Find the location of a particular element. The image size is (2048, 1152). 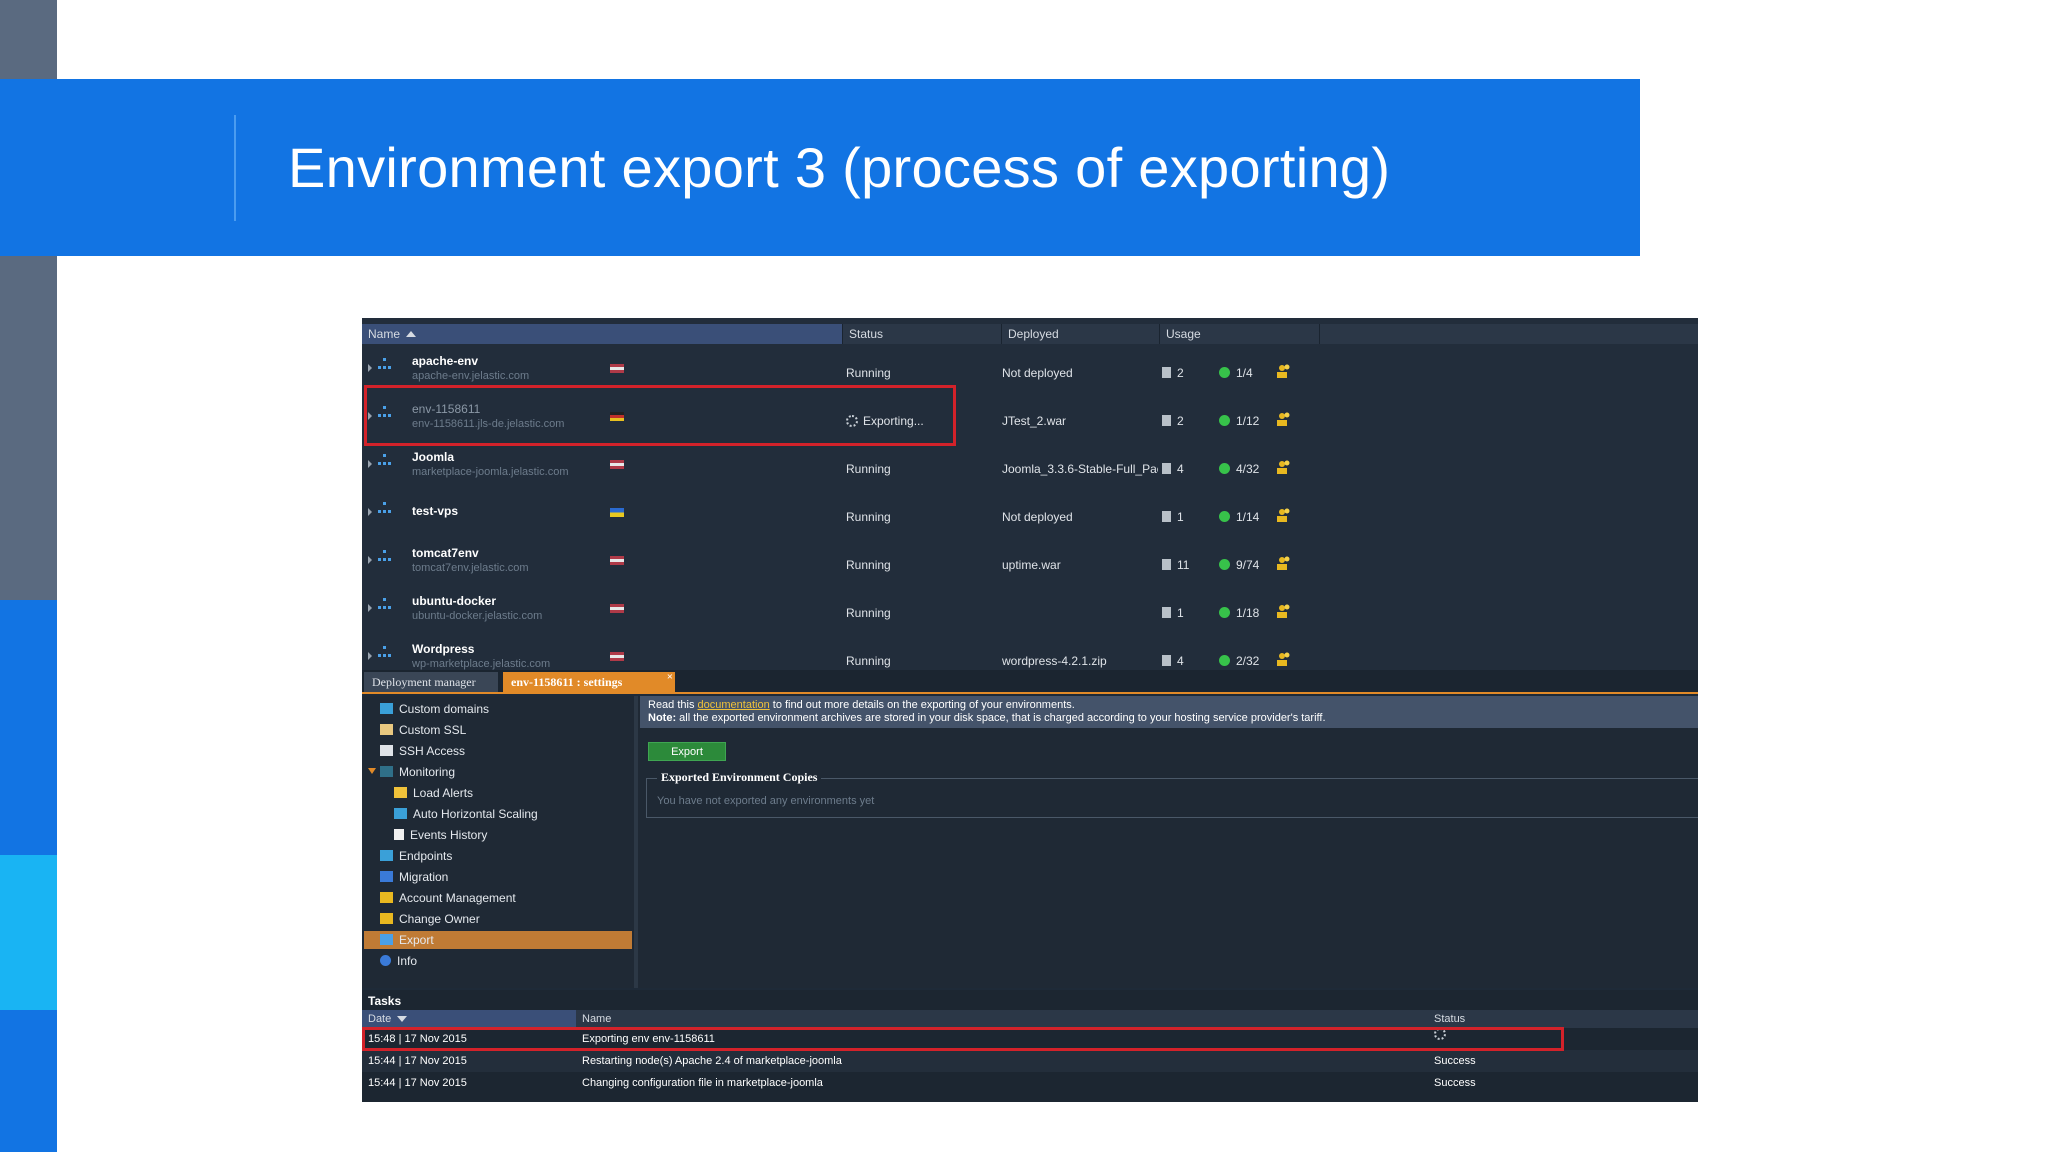

column-header-date: Date is located at coordinates (469, 1019).